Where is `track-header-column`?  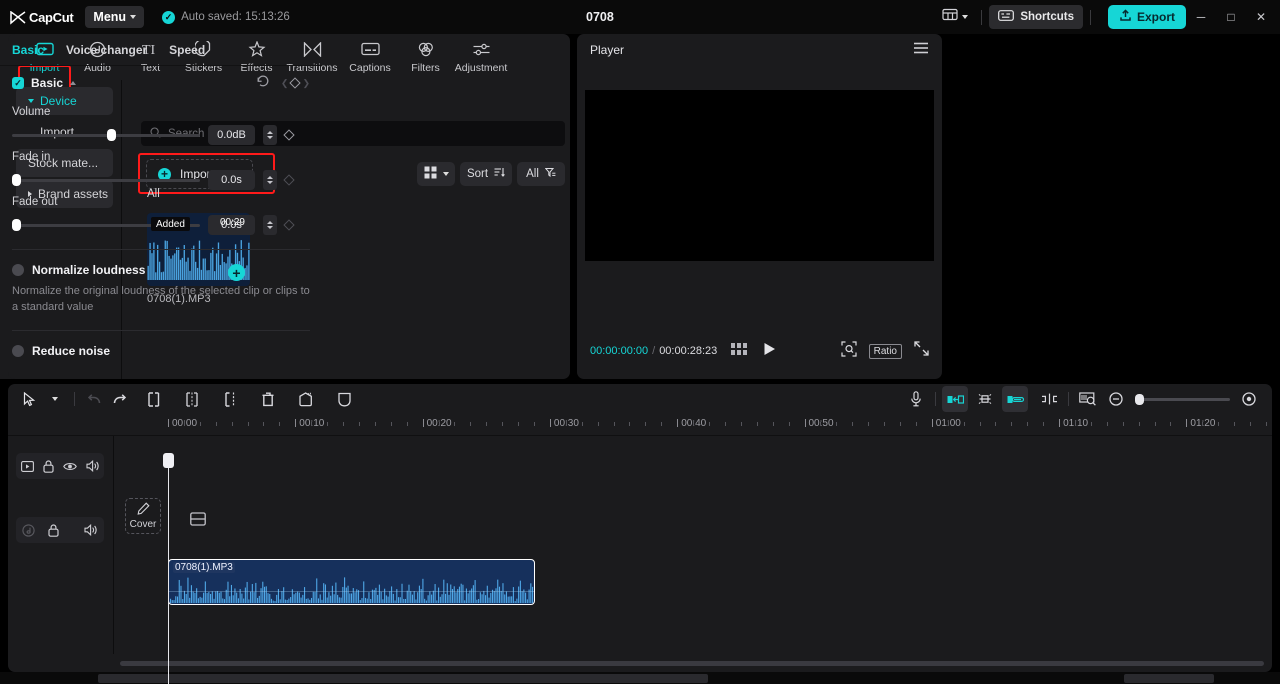 track-header-column is located at coordinates (61, 545).